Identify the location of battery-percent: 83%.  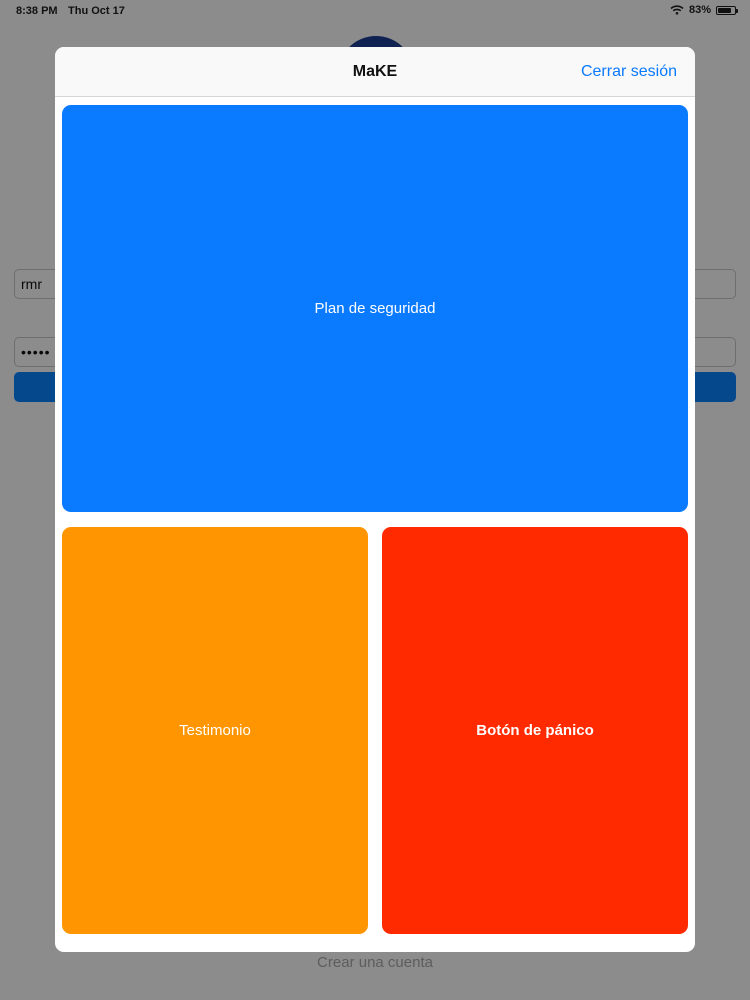
(699, 10).